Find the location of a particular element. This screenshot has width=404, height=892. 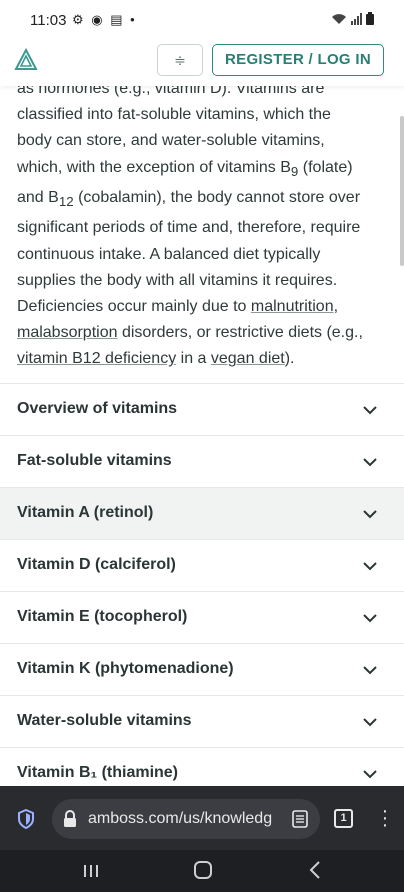

app-header: ≑ REGISTER / LOG IN is located at coordinates (202, 62).